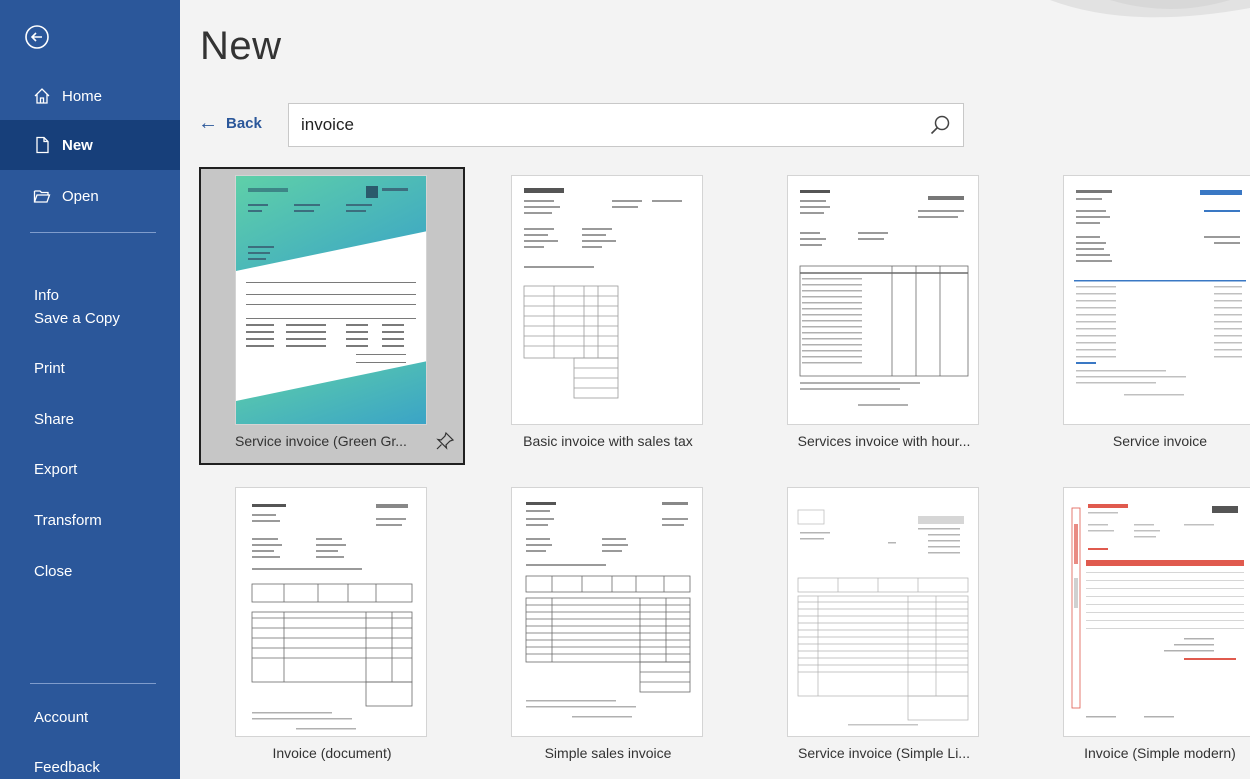 This screenshot has width=1250, height=779. I want to click on page-title: New, so click(241, 46).